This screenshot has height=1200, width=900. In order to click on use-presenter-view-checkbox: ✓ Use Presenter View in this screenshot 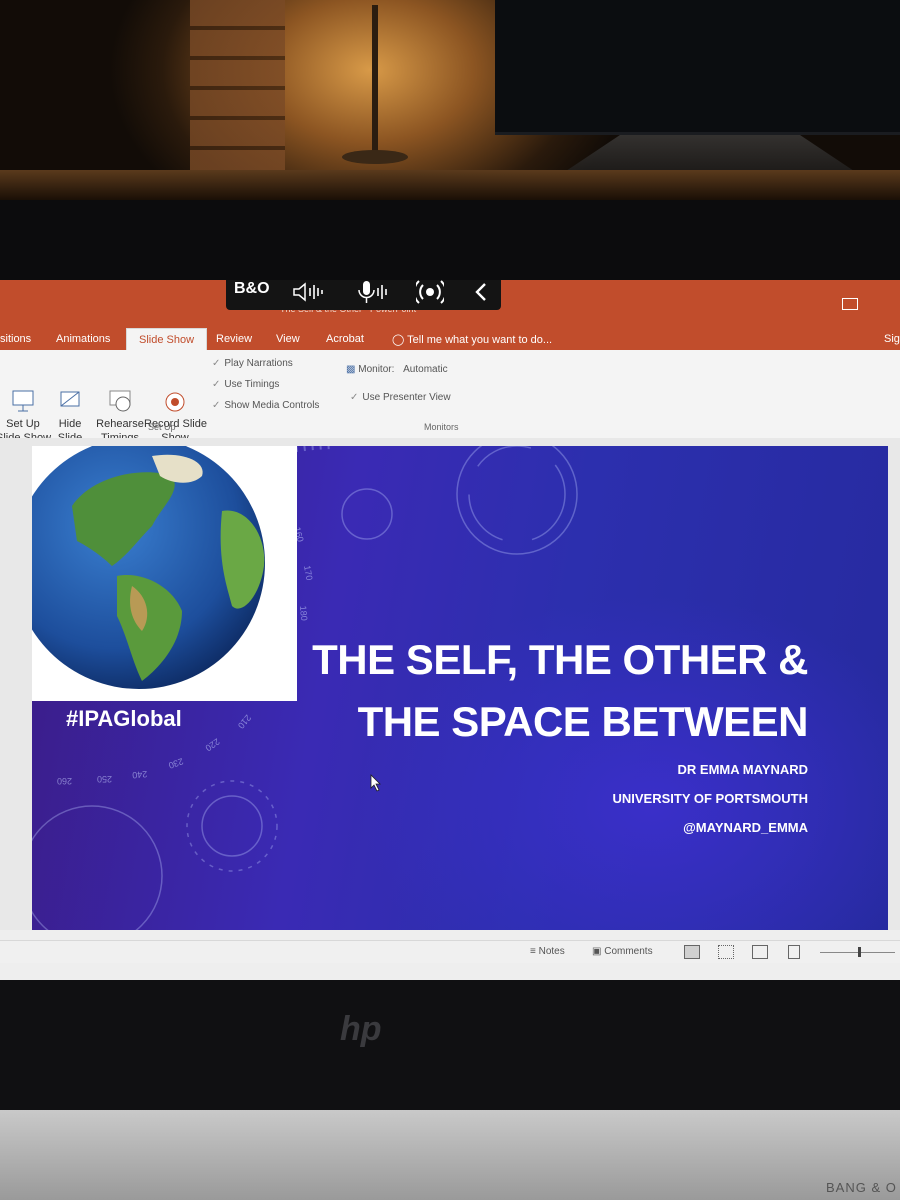, I will do `click(400, 397)`.